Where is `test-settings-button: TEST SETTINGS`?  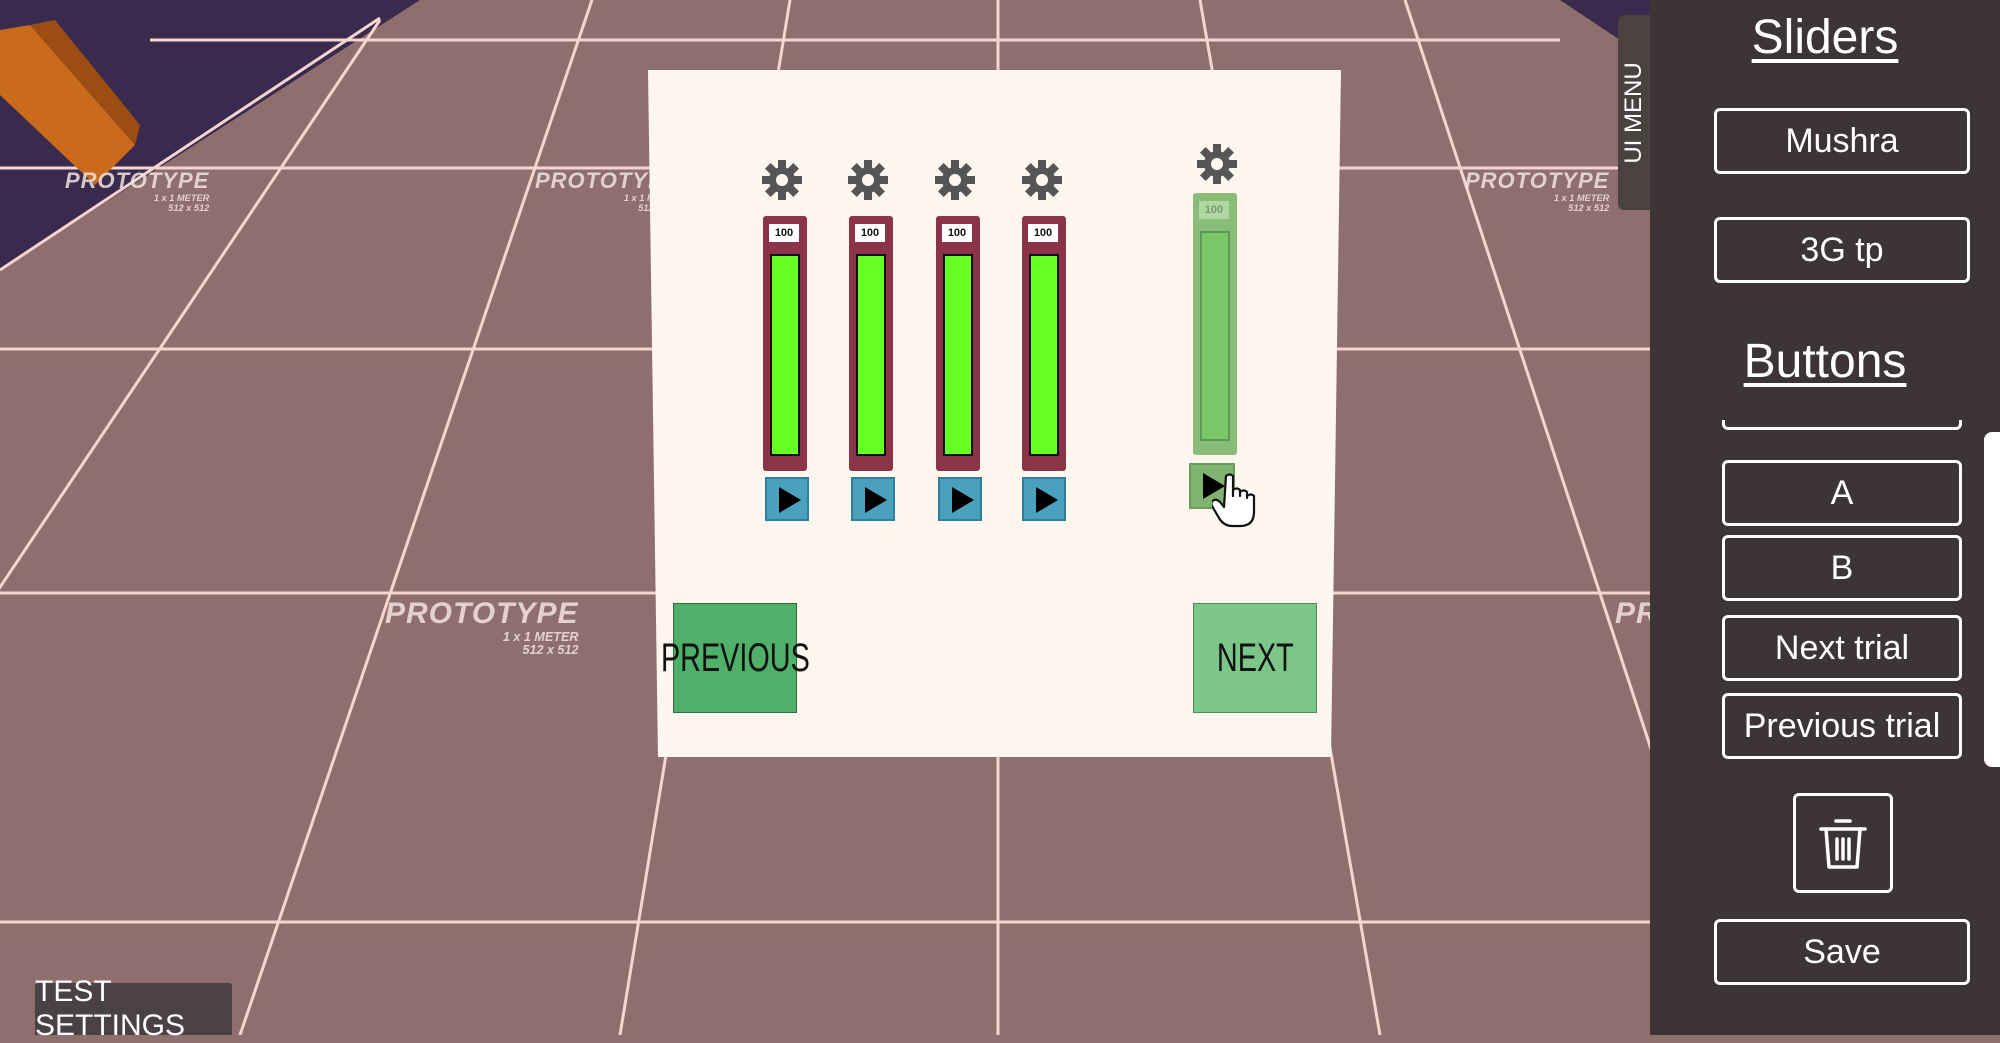 test-settings-button: TEST SETTINGS is located at coordinates (133, 1008).